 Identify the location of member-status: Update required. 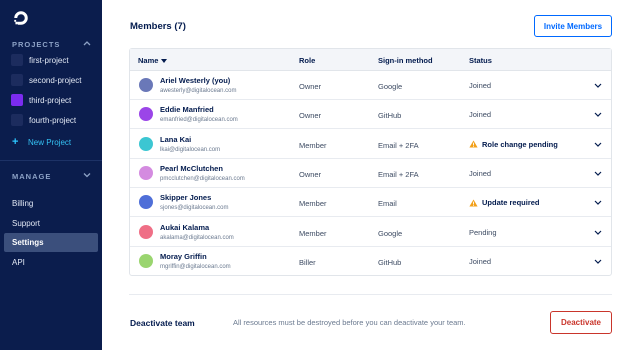
(504, 202).